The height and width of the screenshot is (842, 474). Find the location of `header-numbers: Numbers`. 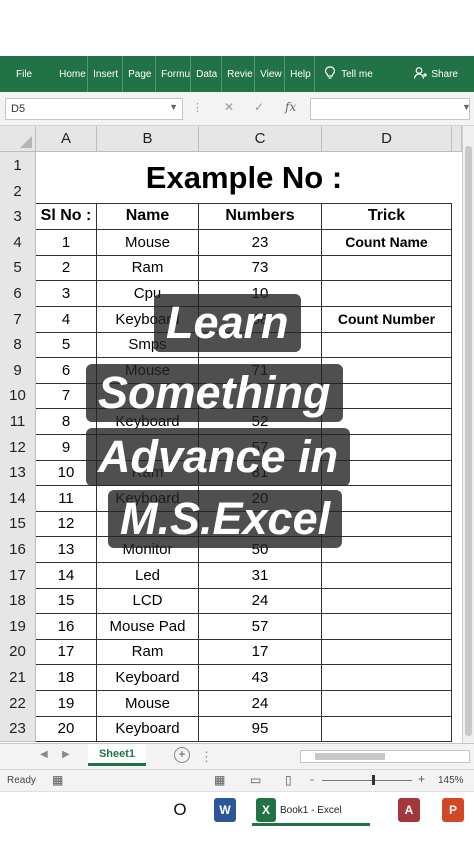

header-numbers: Numbers is located at coordinates (260, 216).